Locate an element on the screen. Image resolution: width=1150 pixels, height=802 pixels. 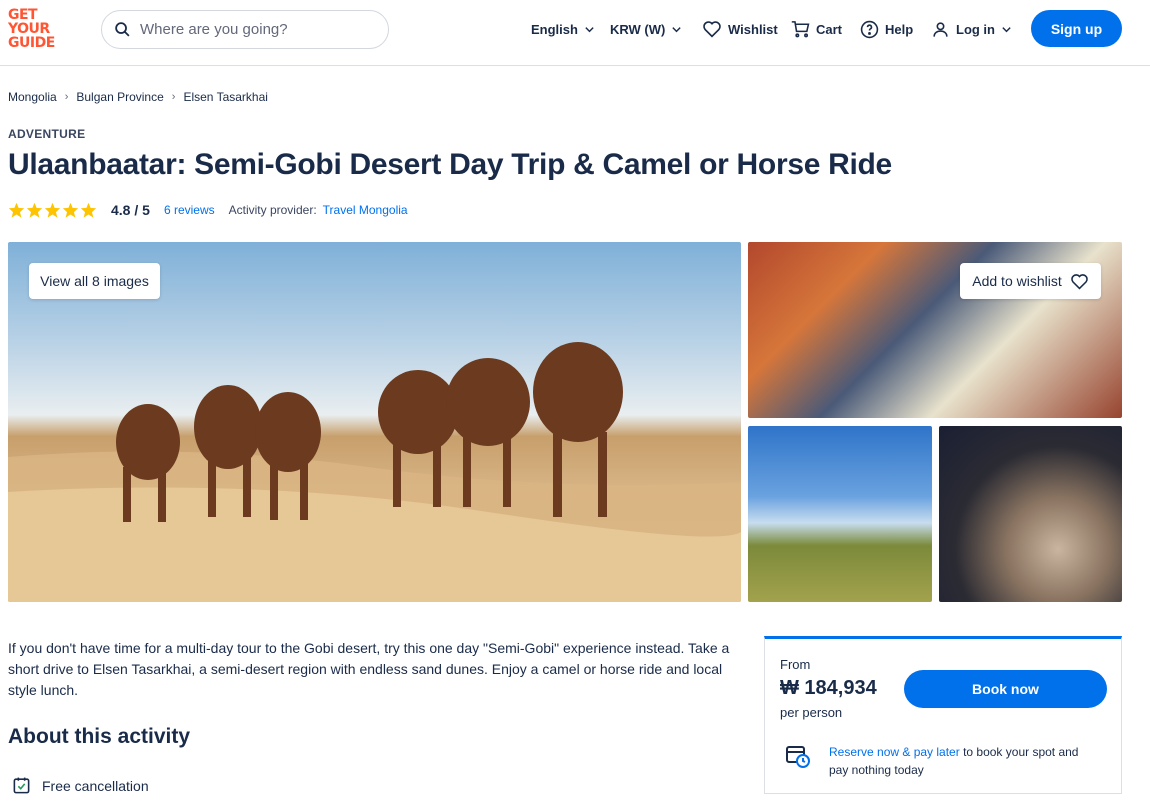
wishlist-link: Wishlist is located at coordinates (740, 29).